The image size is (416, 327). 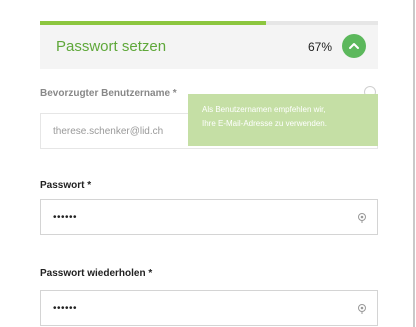 What do you see at coordinates (108, 93) in the screenshot?
I see `username-label: Bevorzugter Benutzername *` at bounding box center [108, 93].